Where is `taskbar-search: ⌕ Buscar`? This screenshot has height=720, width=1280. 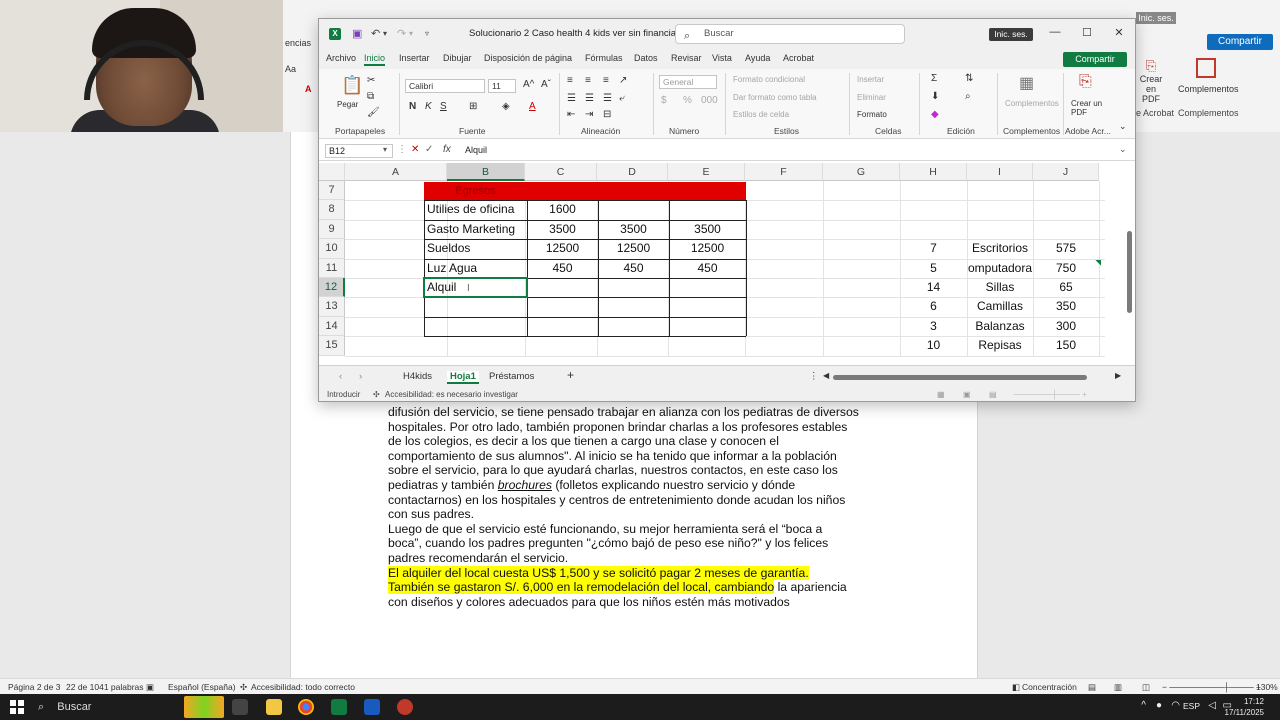
taskbar-search: ⌕ Buscar is located at coordinates (107, 707).